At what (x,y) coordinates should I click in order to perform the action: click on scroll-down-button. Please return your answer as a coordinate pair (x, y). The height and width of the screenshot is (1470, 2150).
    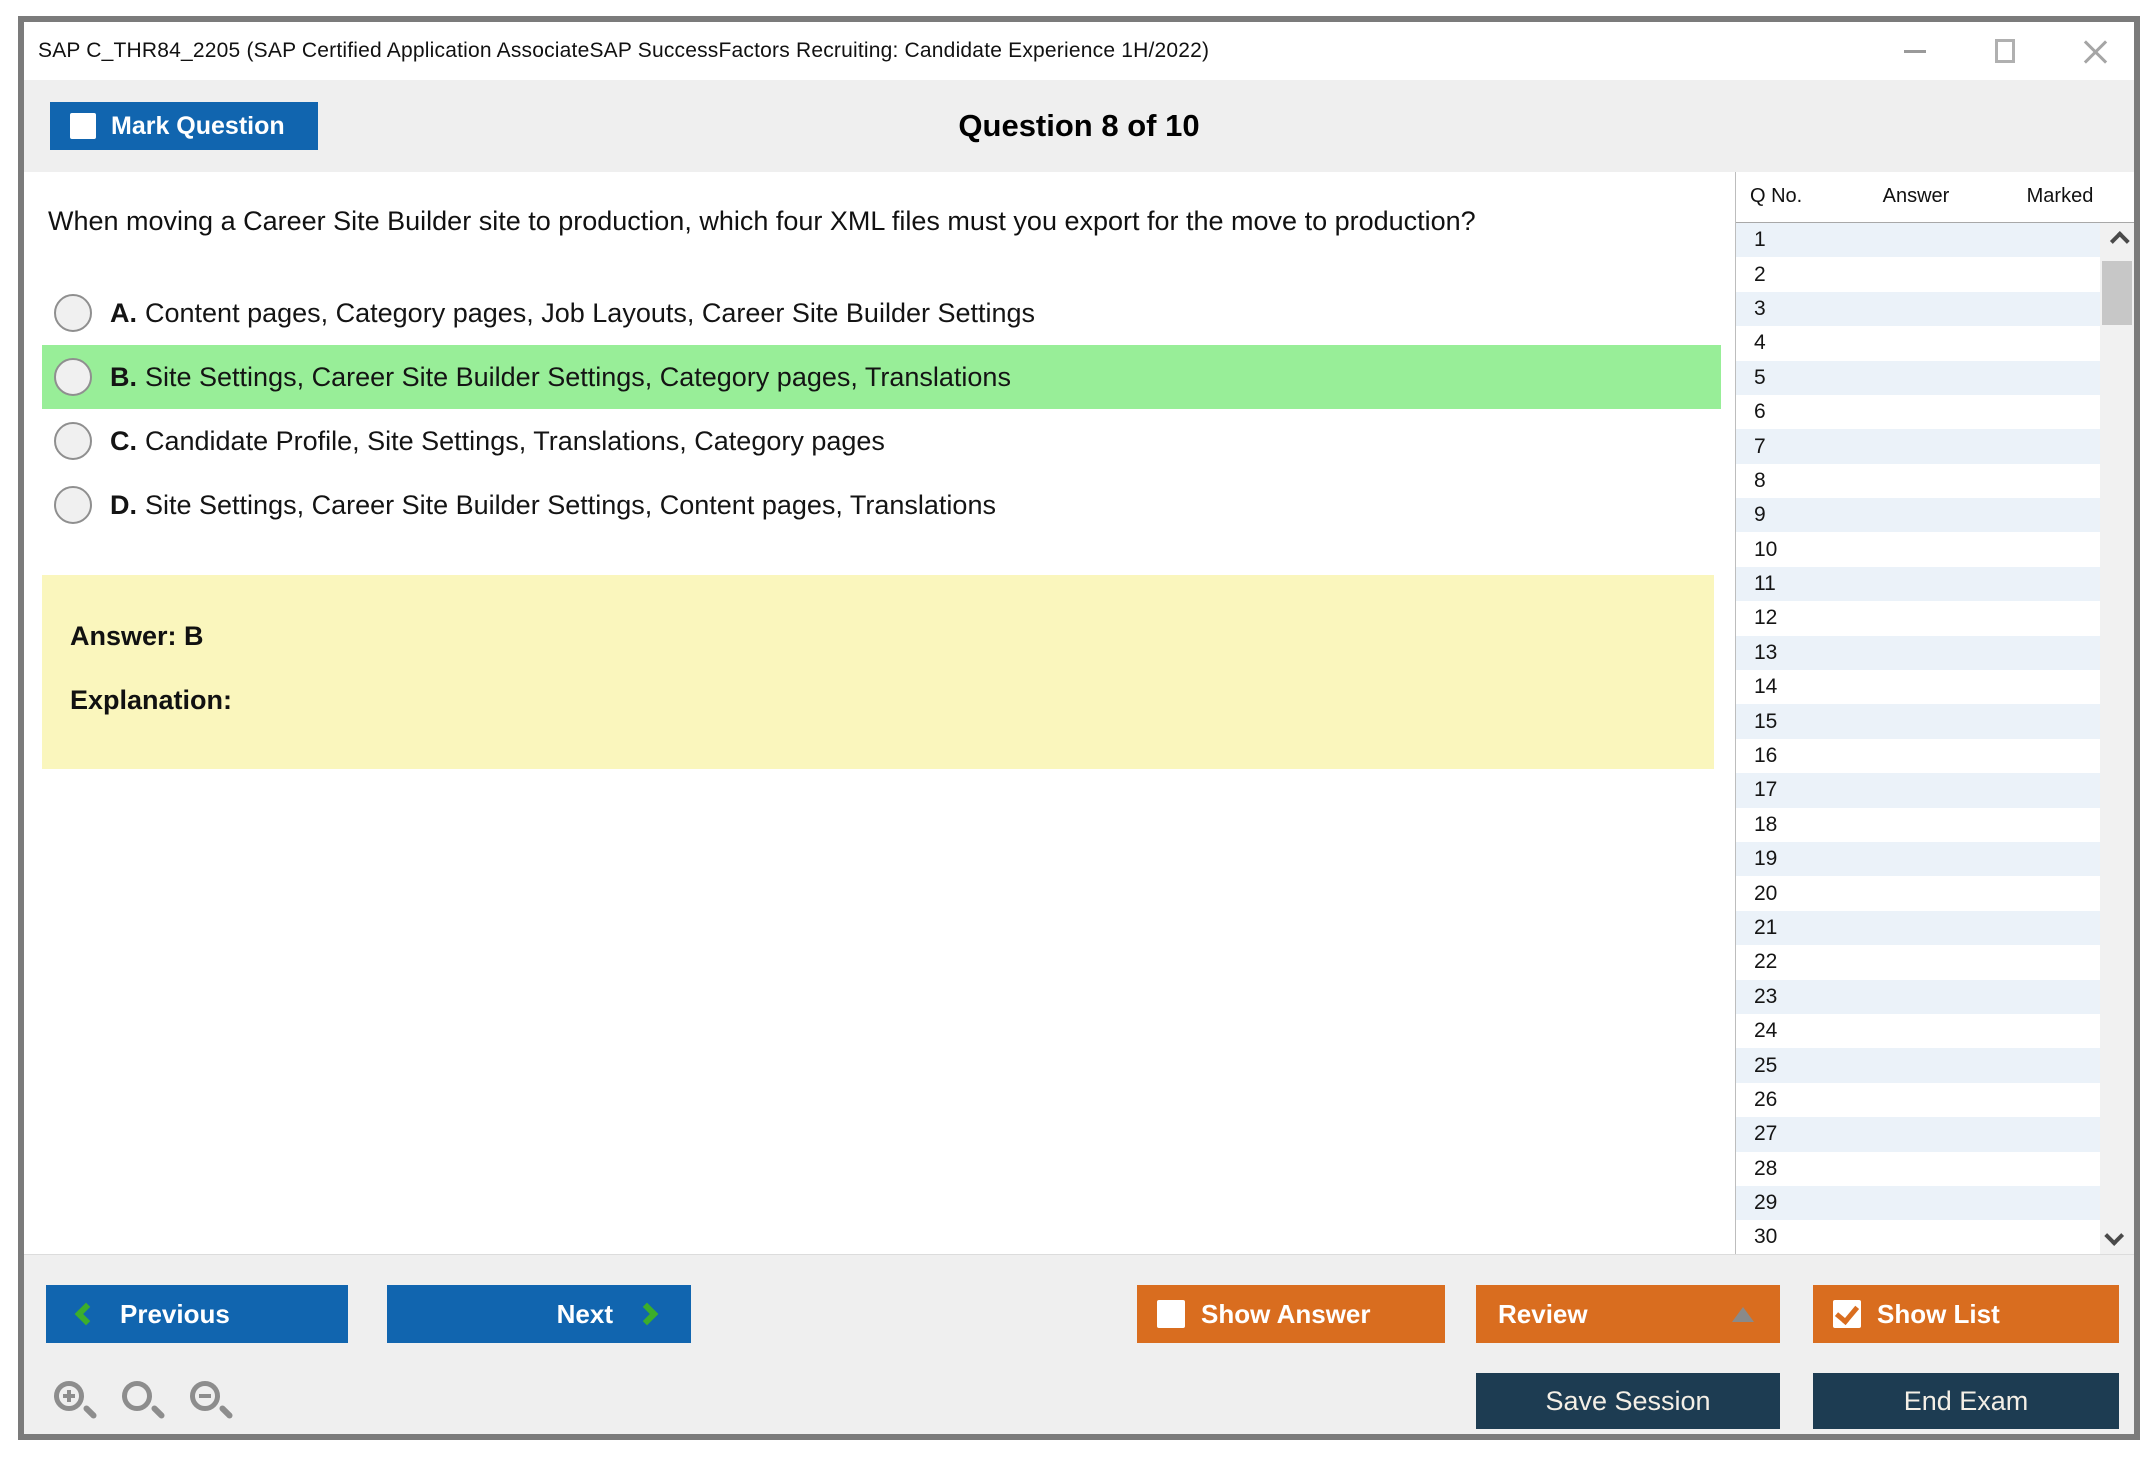
    Looking at the image, I should click on (2117, 1236).